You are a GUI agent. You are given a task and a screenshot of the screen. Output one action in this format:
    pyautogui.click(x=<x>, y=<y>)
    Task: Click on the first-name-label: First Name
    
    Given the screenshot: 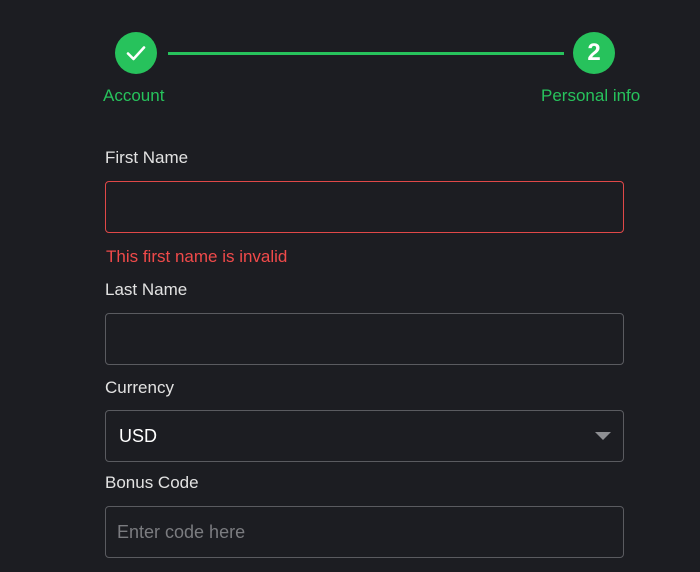 What is the action you would take?
    pyautogui.click(x=147, y=157)
    